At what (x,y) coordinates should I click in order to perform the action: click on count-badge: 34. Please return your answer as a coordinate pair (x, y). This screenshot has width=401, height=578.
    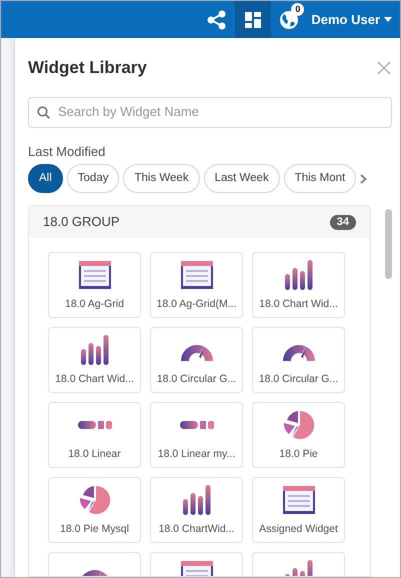
    Looking at the image, I should click on (343, 222).